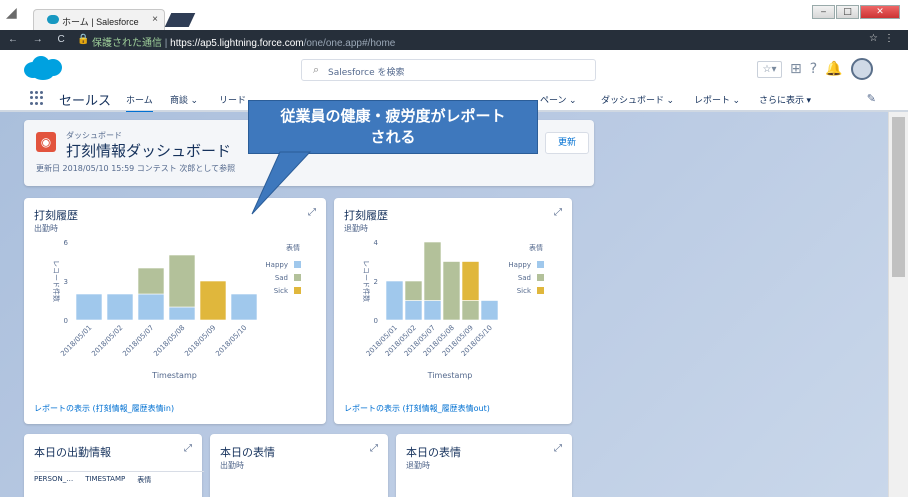  What do you see at coordinates (169, 341) in the screenshot?
I see `x-tick-label: 2018/05/08` at bounding box center [169, 341].